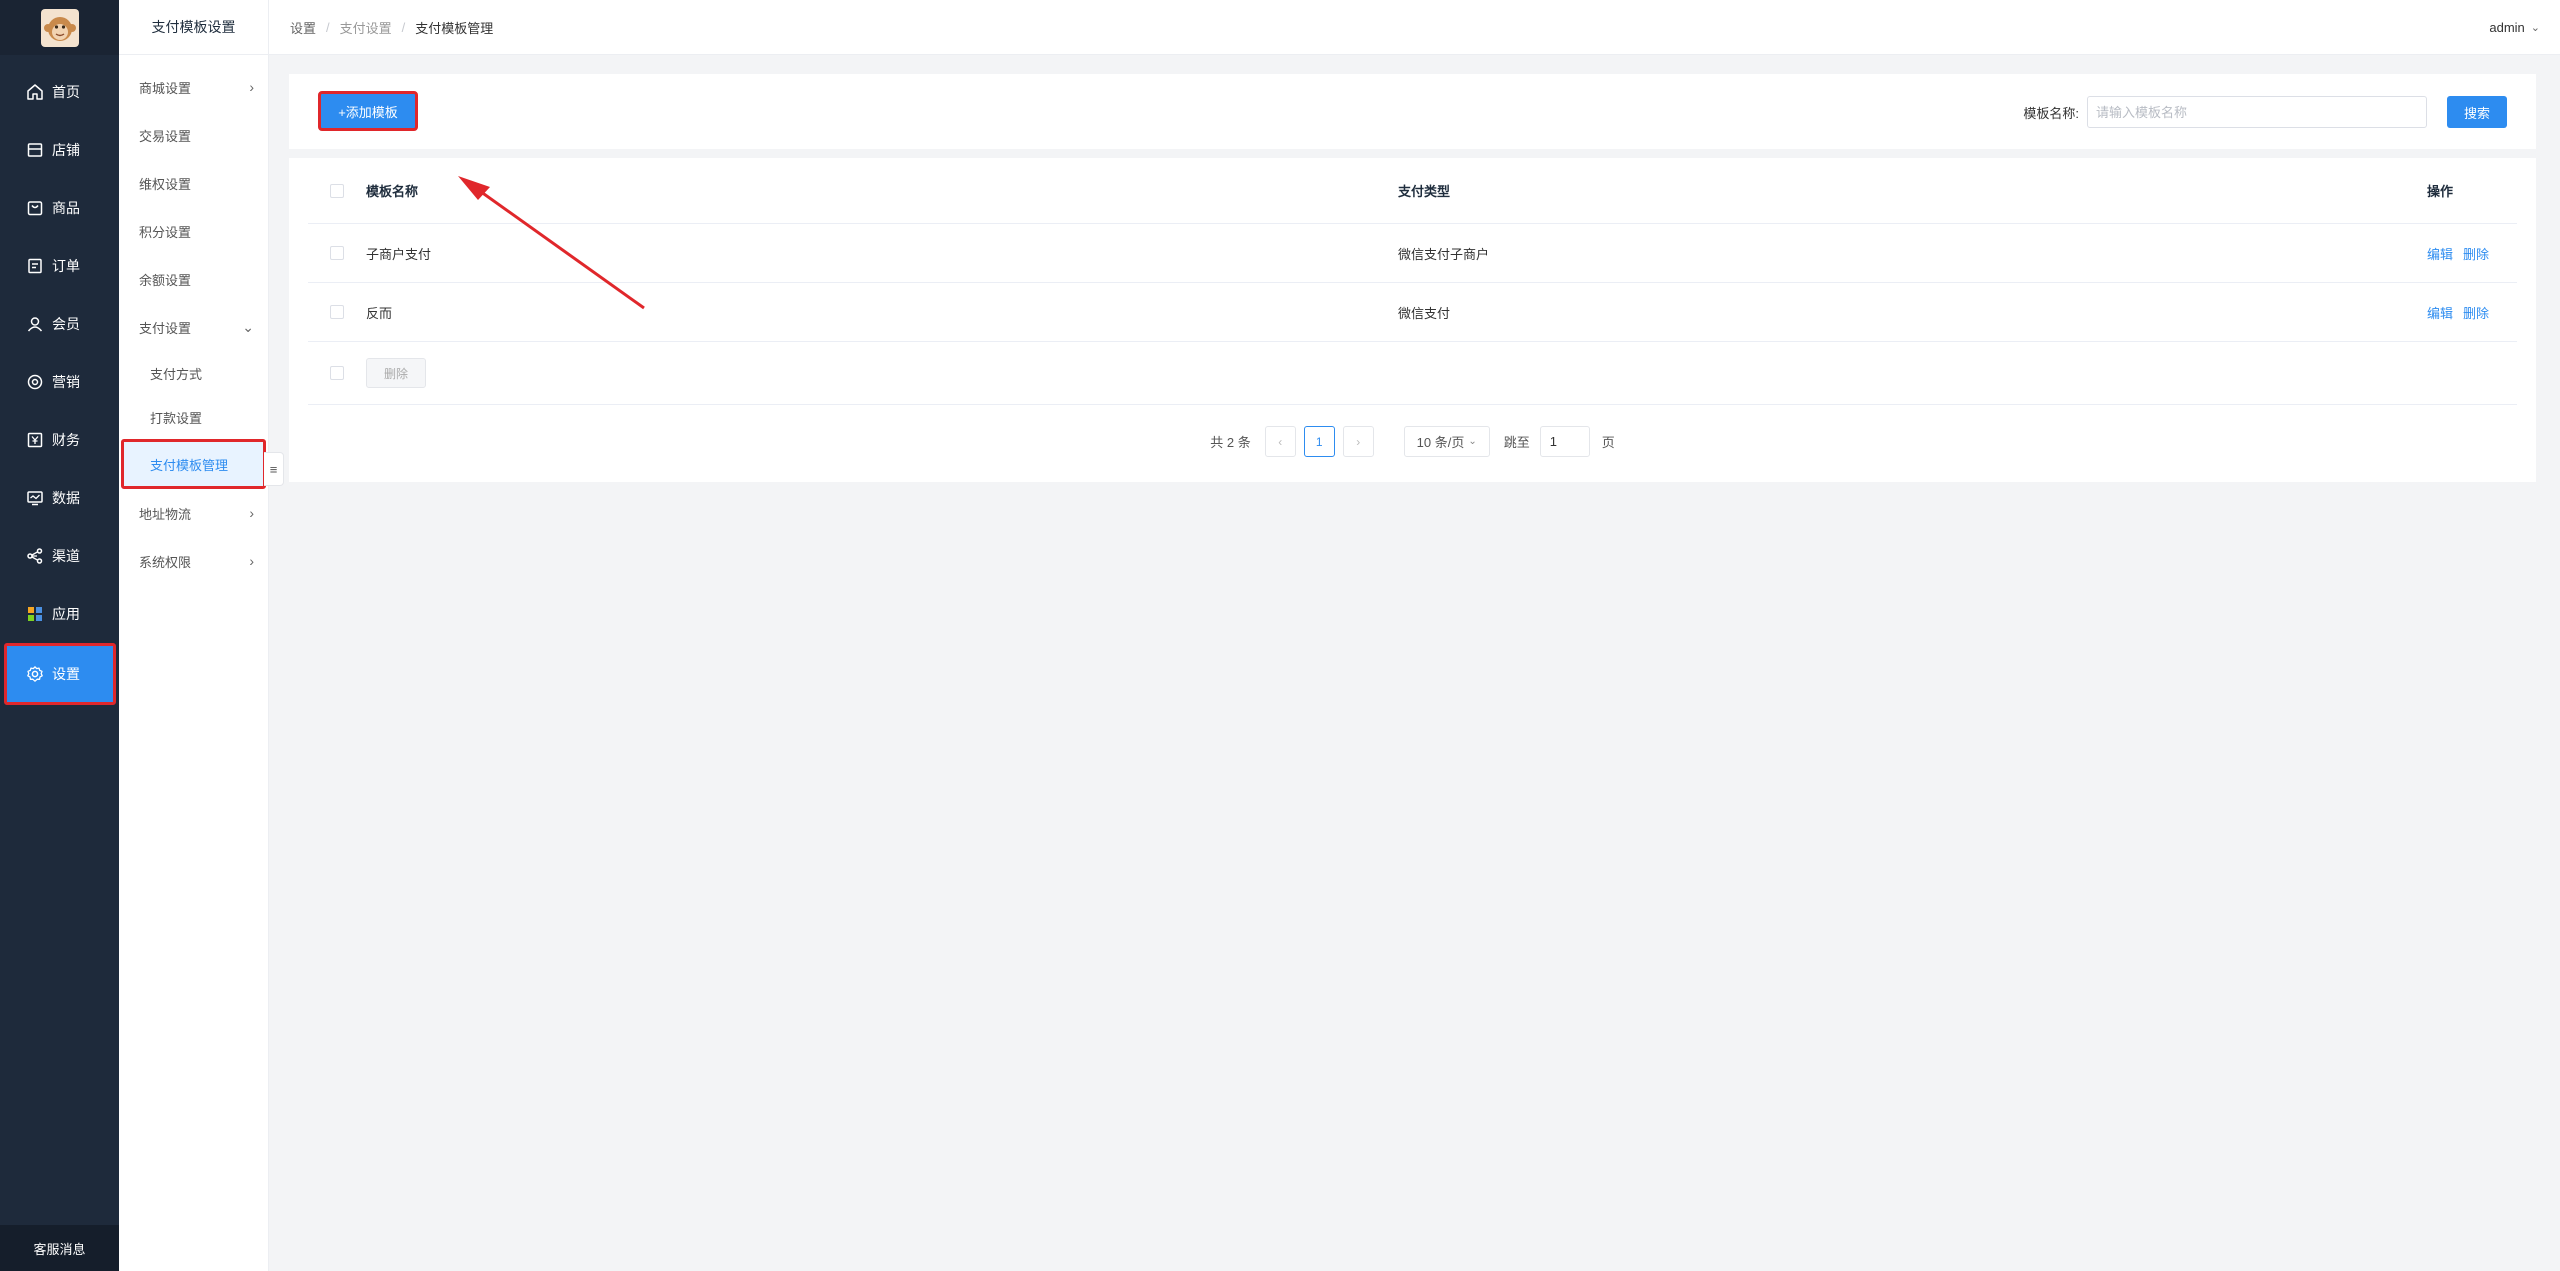 This screenshot has width=2560, height=1271. What do you see at coordinates (1444, 254) in the screenshot?
I see `payment-type-cell: 微信支付子商户` at bounding box center [1444, 254].